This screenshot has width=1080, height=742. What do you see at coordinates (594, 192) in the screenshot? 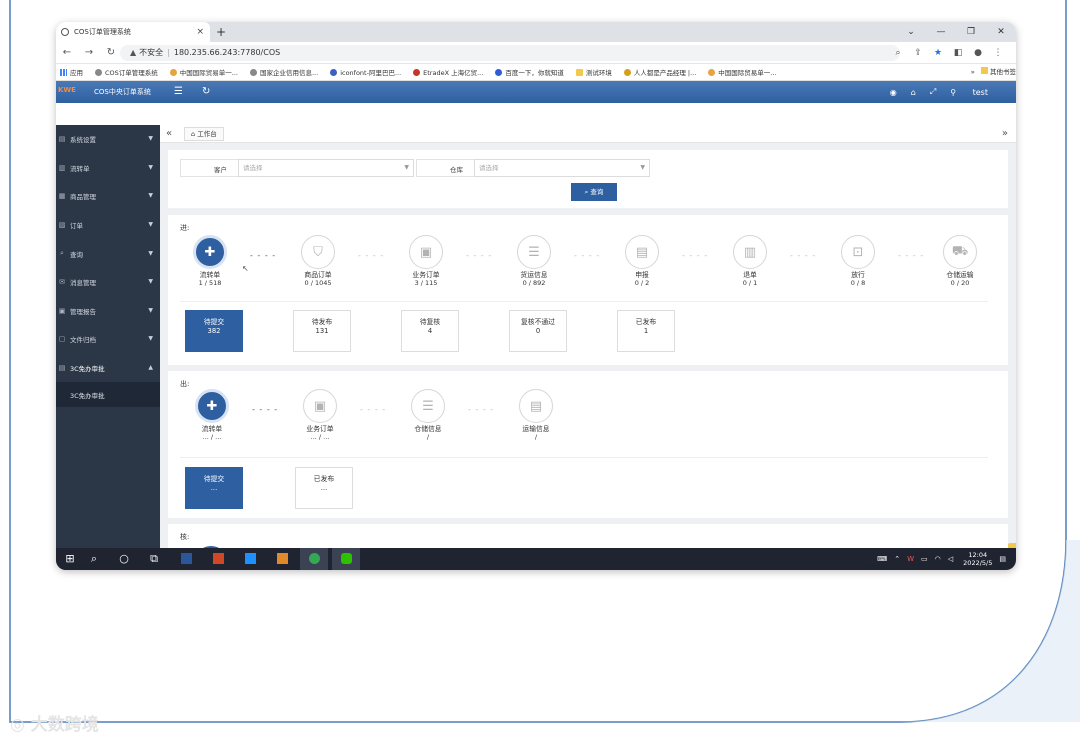
I see `query-button: ⌕ 查询` at bounding box center [594, 192].